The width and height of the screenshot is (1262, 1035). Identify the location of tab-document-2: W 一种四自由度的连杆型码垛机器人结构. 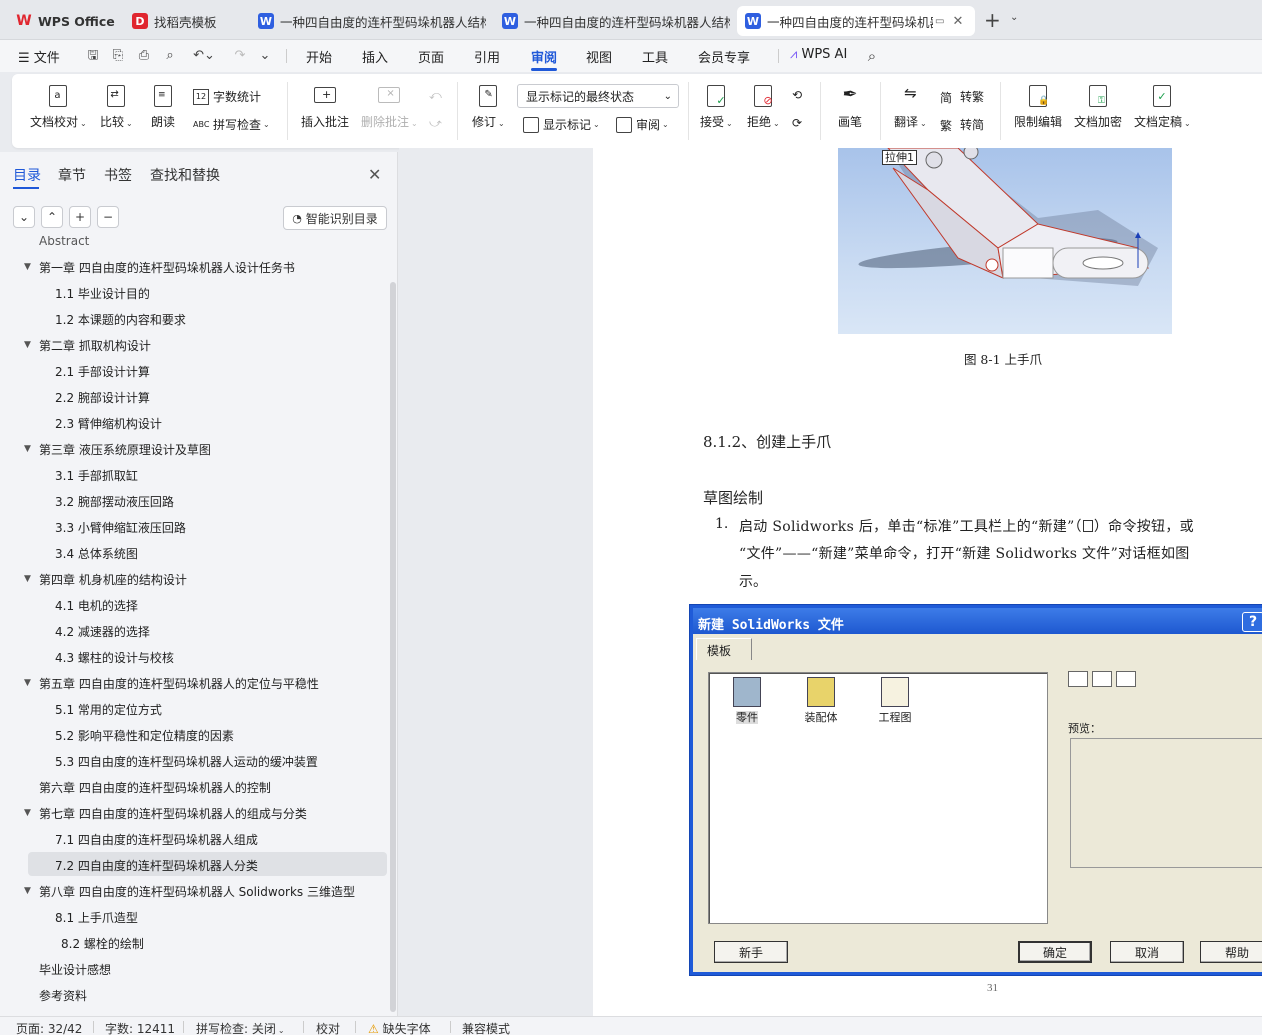
(612, 21).